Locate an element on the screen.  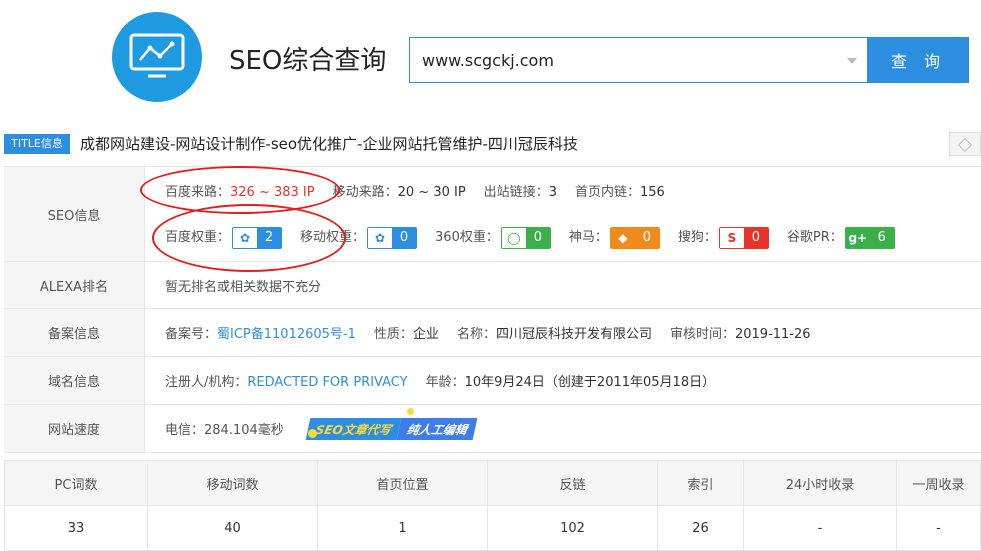
col-home-position: 首页位置 is located at coordinates (402, 483).